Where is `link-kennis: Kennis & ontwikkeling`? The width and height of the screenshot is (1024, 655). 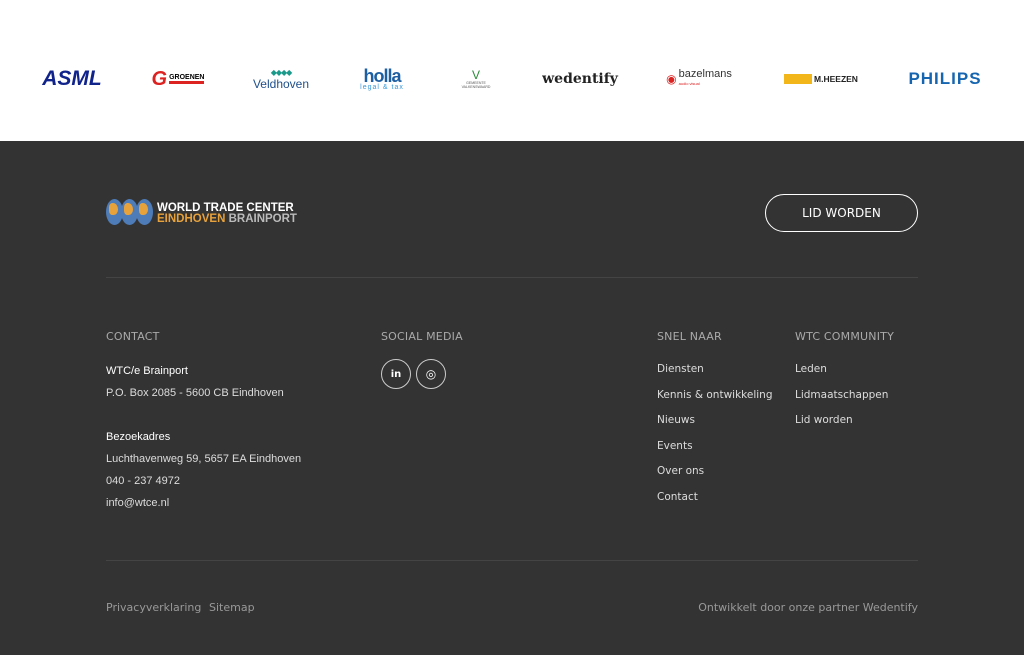 link-kennis: Kennis & ontwikkeling is located at coordinates (715, 395).